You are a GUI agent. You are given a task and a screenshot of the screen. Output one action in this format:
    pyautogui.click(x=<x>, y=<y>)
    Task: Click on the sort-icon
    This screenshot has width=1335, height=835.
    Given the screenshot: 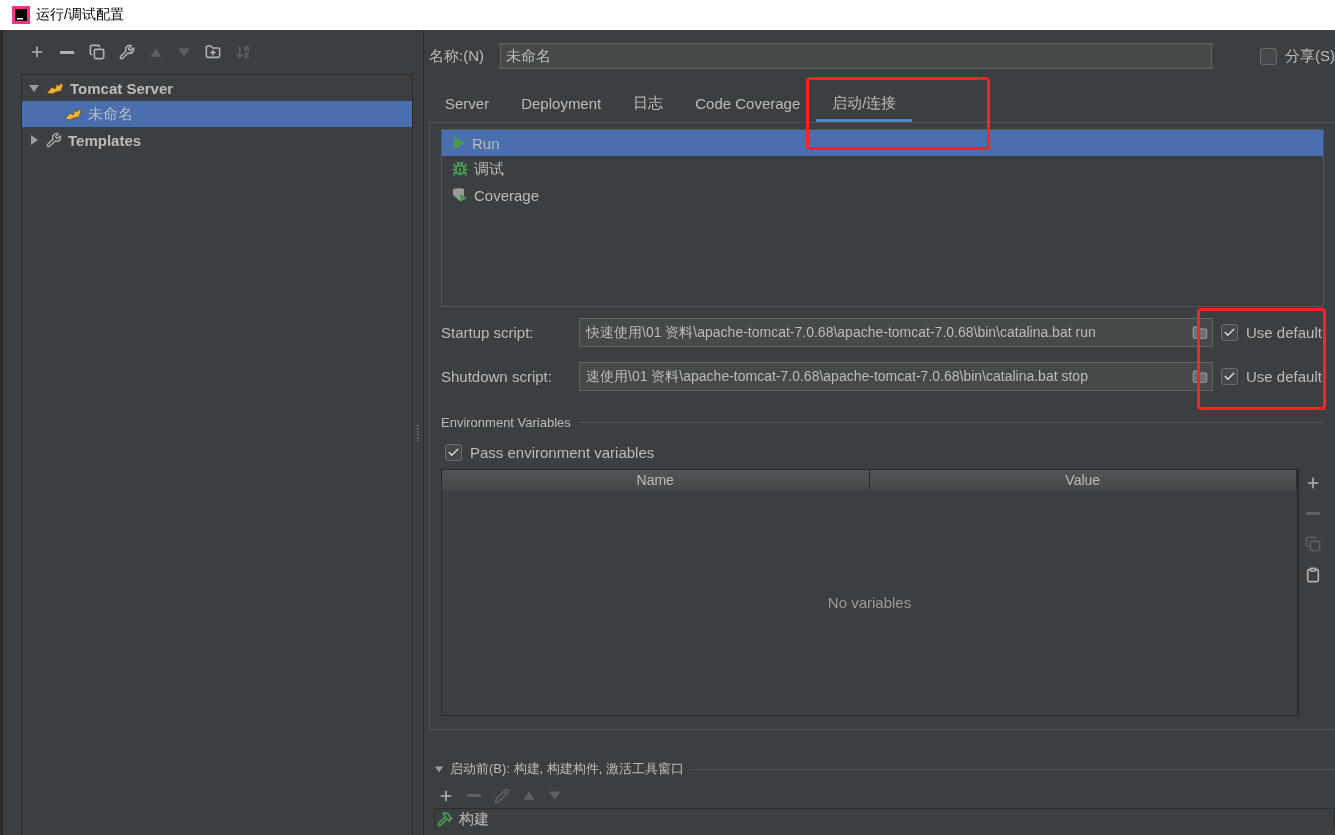 What is the action you would take?
    pyautogui.click(x=243, y=52)
    